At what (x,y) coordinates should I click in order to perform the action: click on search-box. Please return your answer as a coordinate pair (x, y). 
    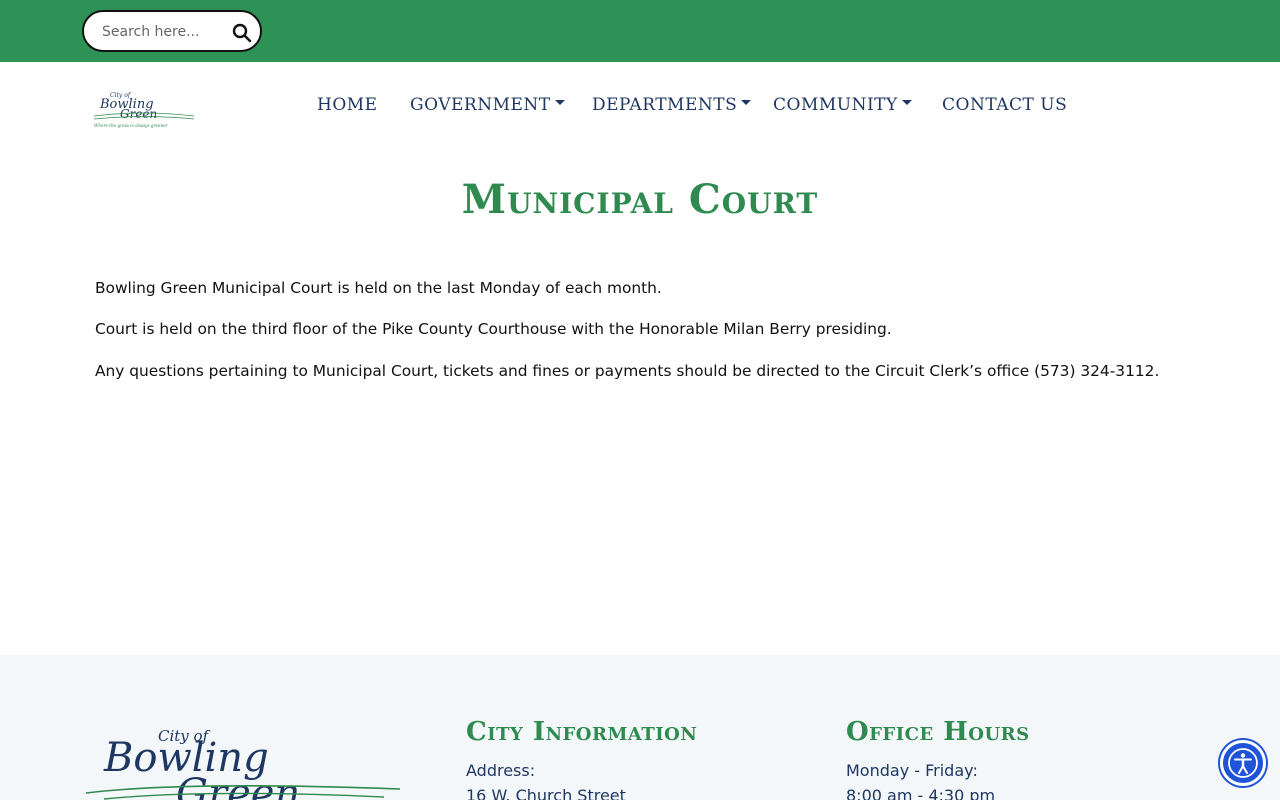
    Looking at the image, I should click on (172, 31).